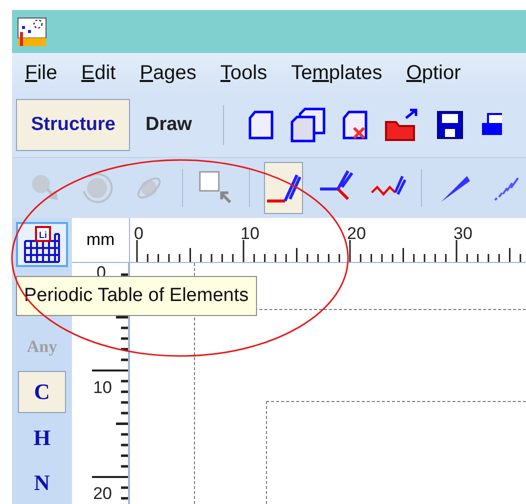  What do you see at coordinates (284, 188) in the screenshot?
I see `tool-button` at bounding box center [284, 188].